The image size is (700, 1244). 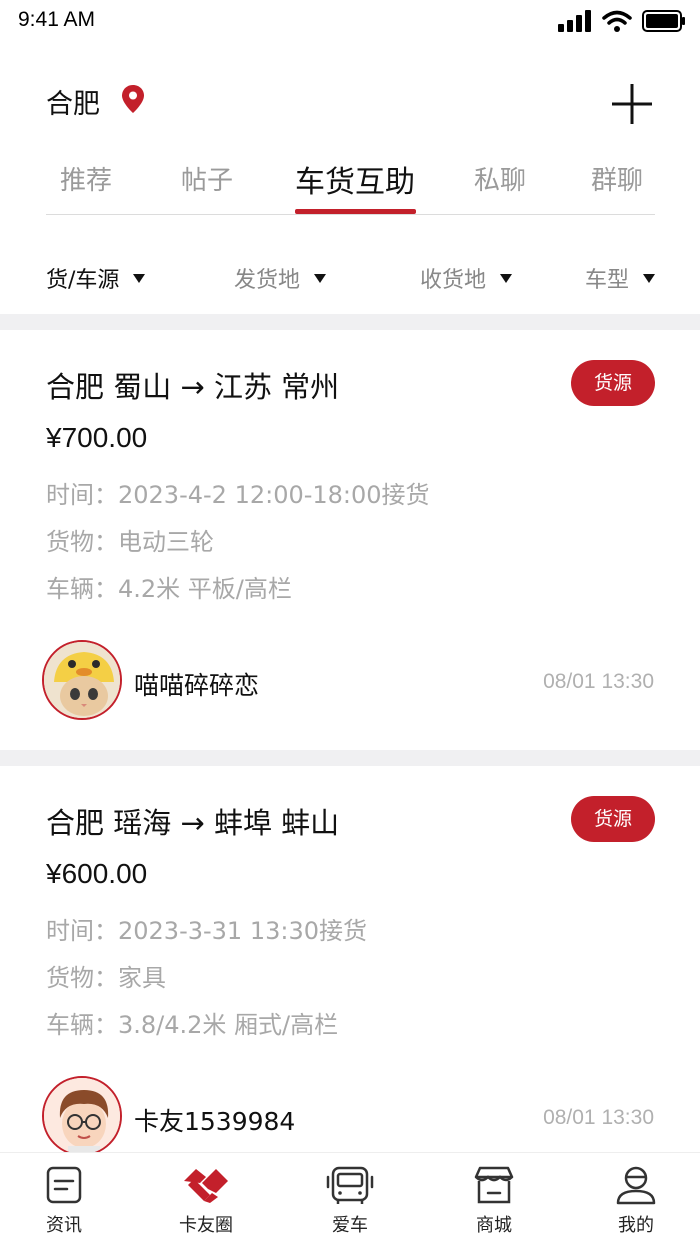 I want to click on cargo-info: 货物：电动三轮, so click(x=130, y=542).